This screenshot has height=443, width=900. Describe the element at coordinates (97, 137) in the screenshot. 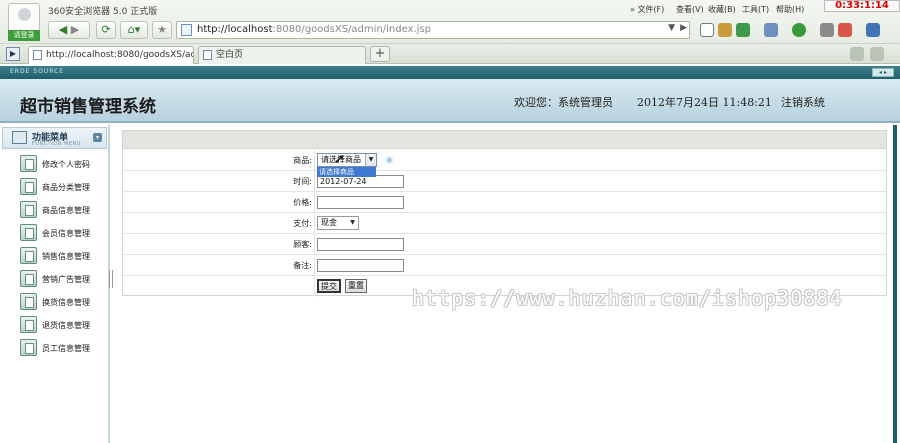

I see `collapse-icon: ▾` at that location.